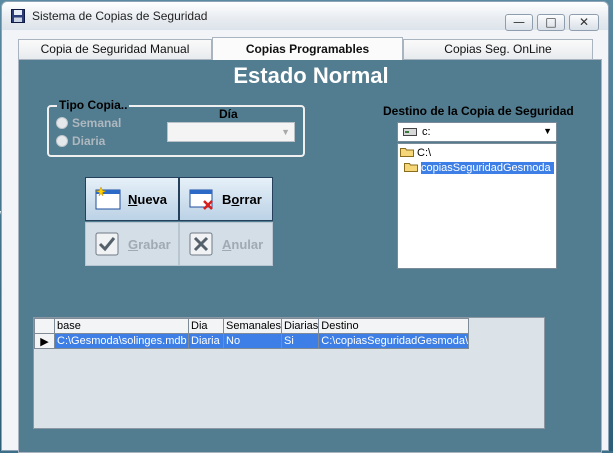 The image size is (613, 453). Describe the element at coordinates (487, 168) in the screenshot. I see `directory-label: copiasSeguridadGesmoda` at that location.